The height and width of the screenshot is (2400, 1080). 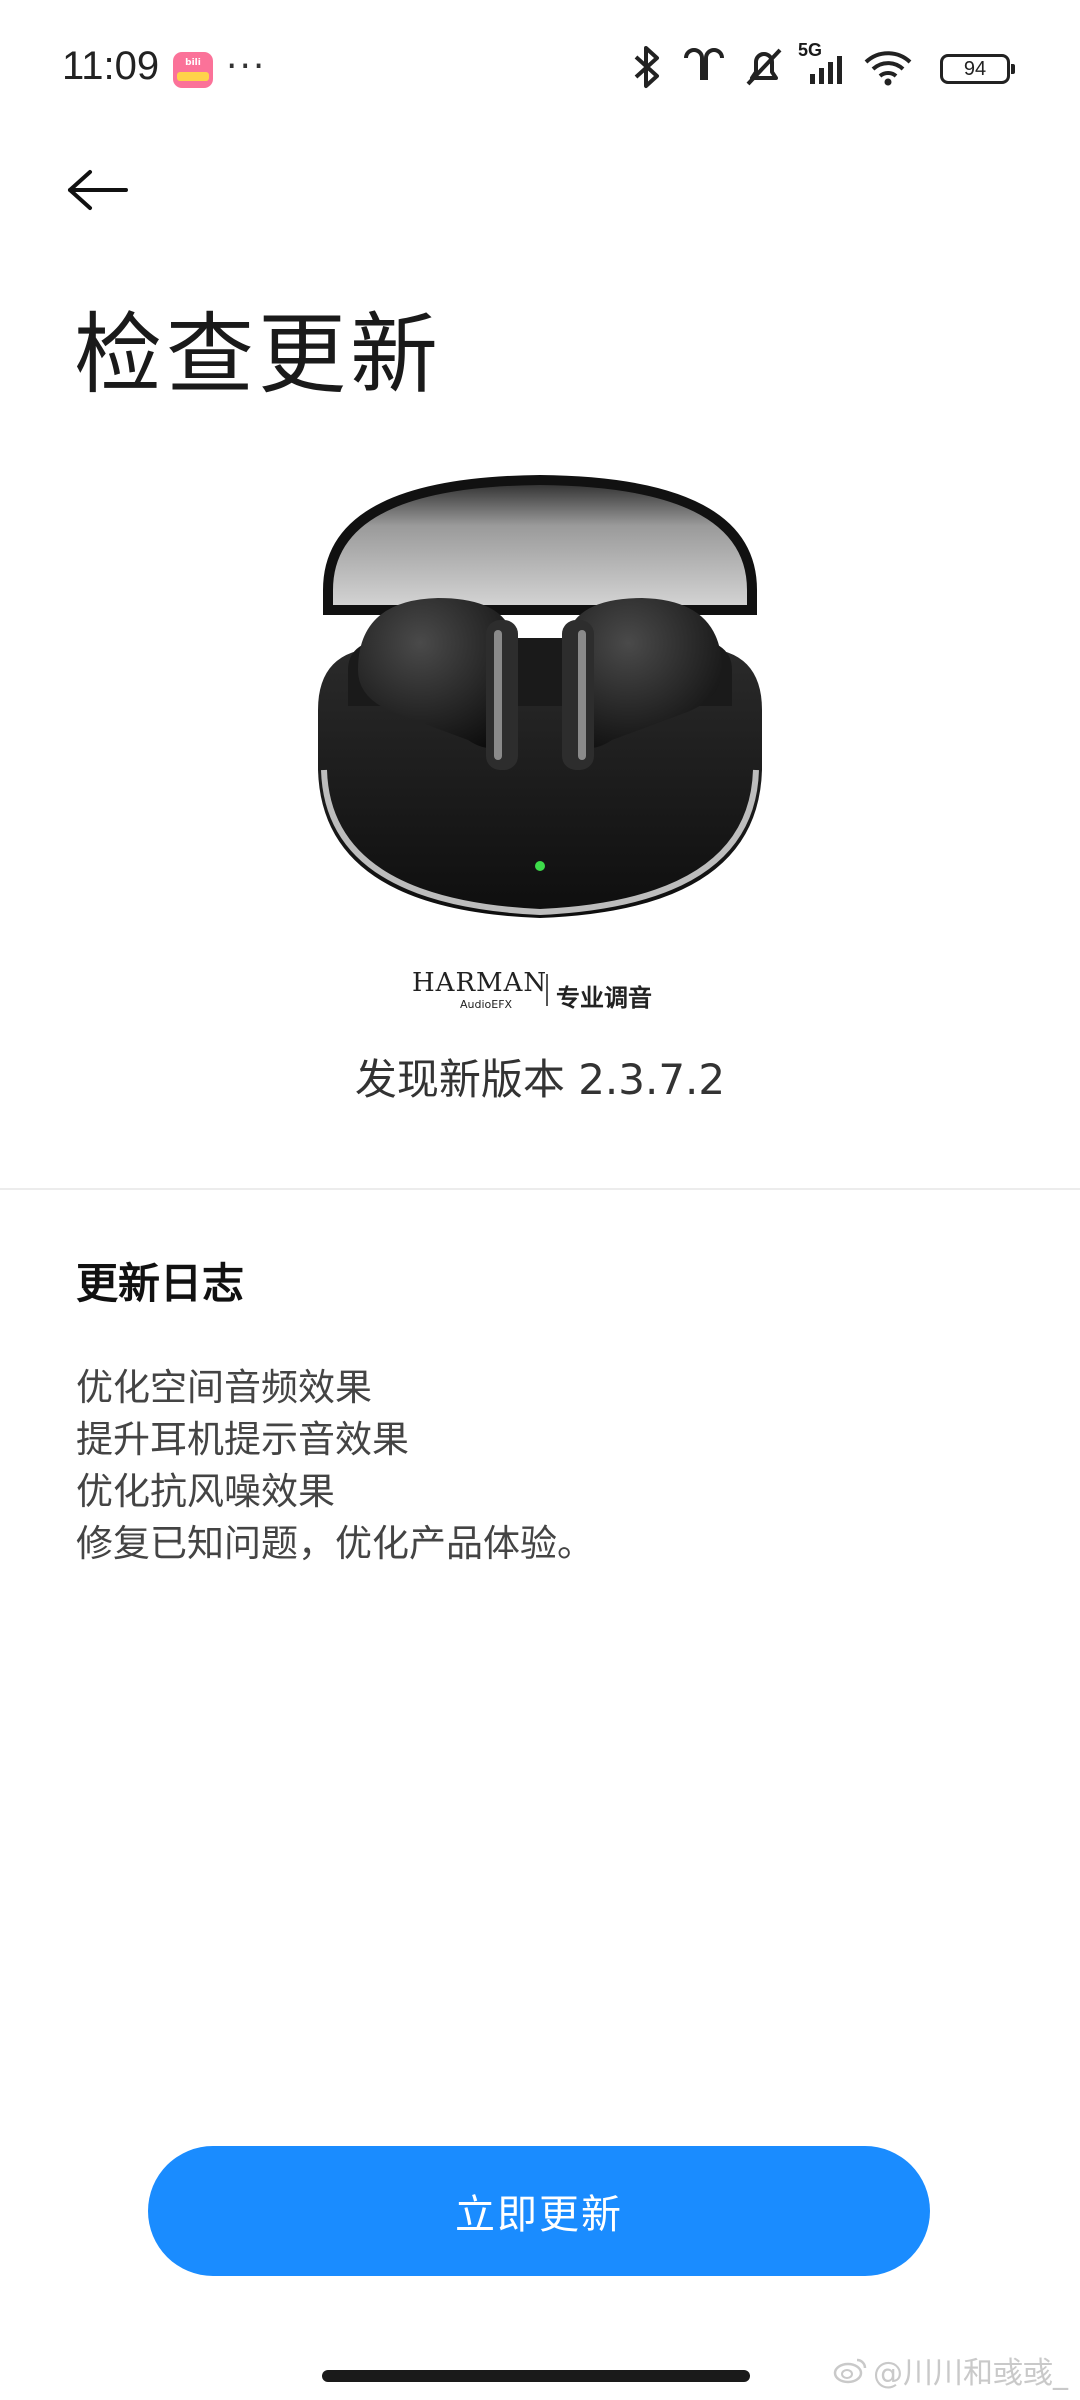 I want to click on battery-indicator: 94, so click(x=977, y=69).